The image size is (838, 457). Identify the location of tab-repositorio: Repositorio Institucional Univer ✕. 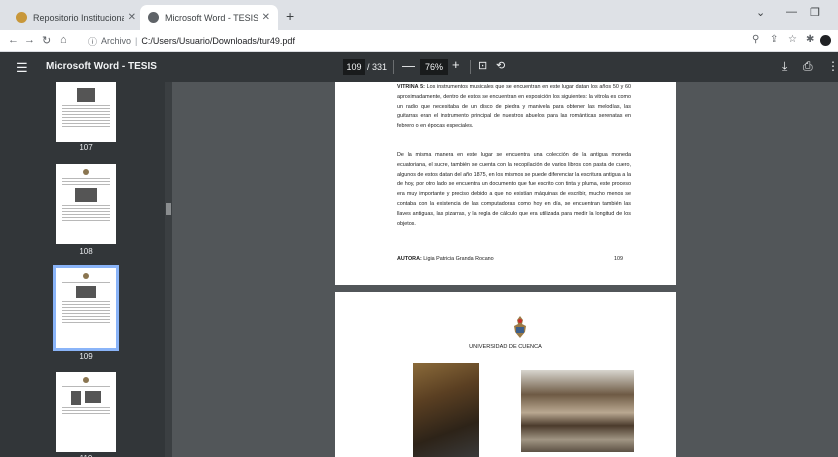
(76, 17).